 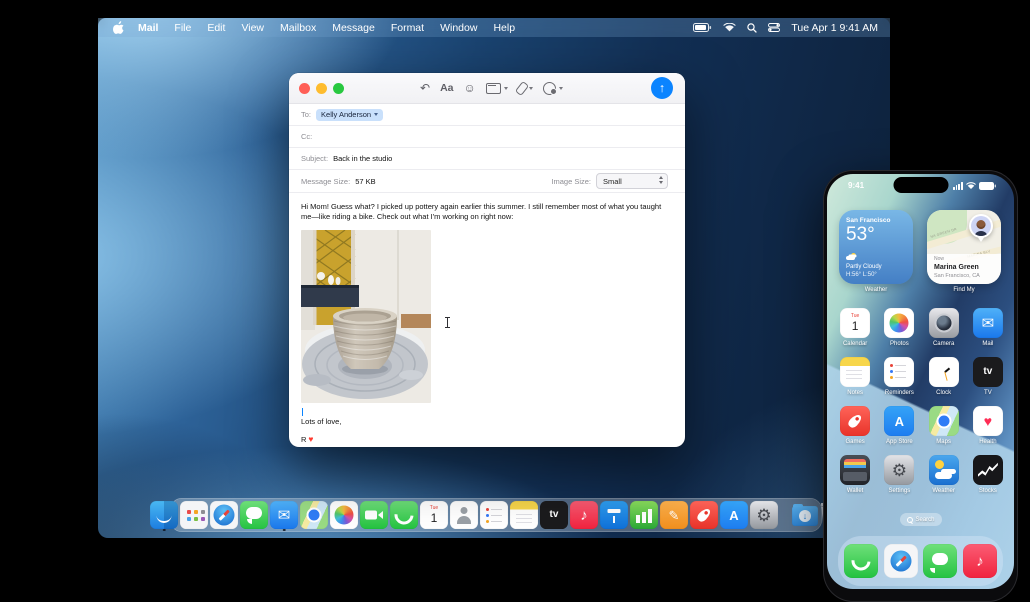 I want to click on dock-music: ♪, so click(x=584, y=515).